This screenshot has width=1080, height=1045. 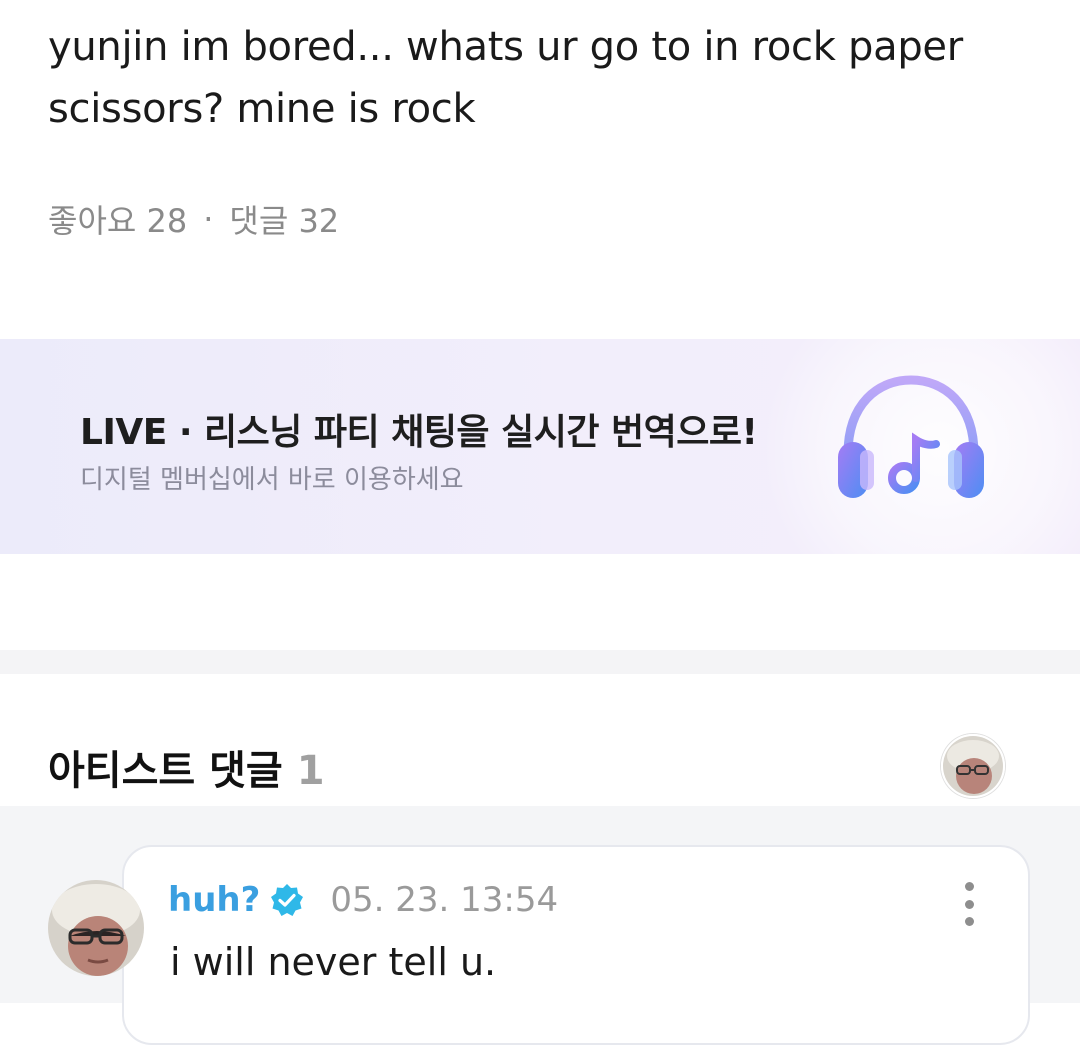 I want to click on comment-date: 05. 23. 13:54, so click(x=444, y=900).